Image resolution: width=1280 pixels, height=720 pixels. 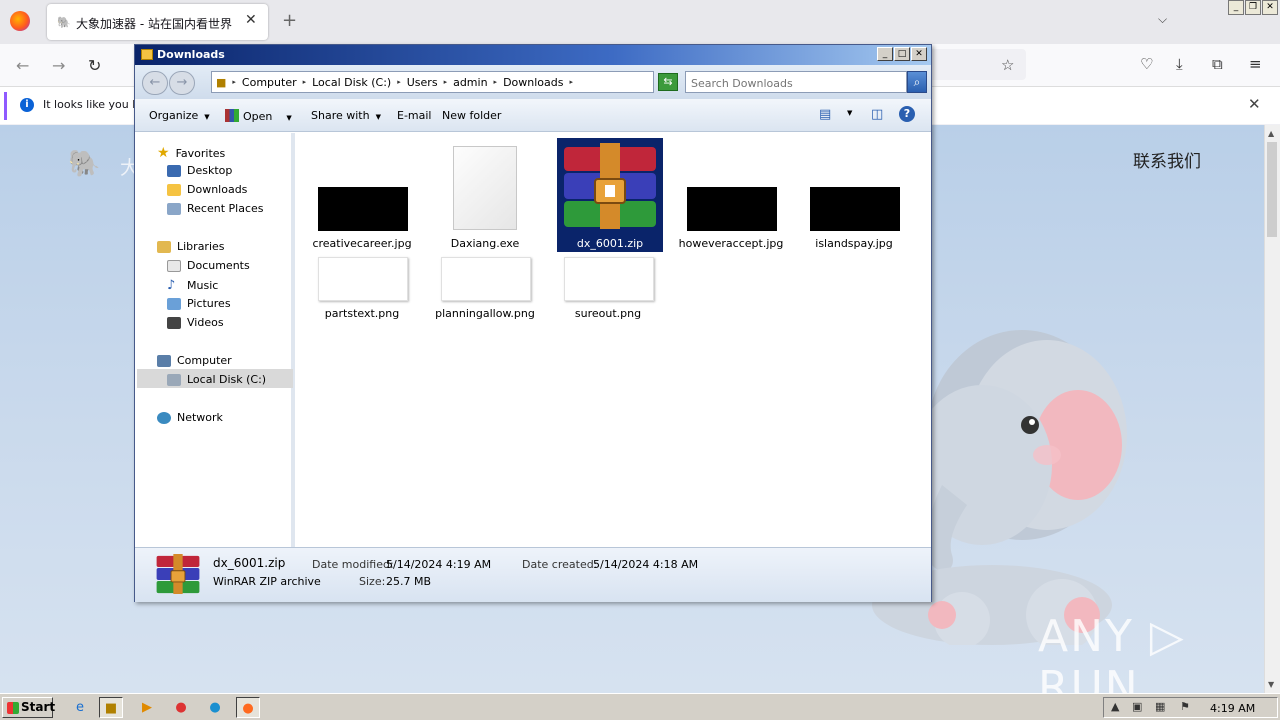 What do you see at coordinates (917, 82) in the screenshot?
I see `search-icon: ⌕` at bounding box center [917, 82].